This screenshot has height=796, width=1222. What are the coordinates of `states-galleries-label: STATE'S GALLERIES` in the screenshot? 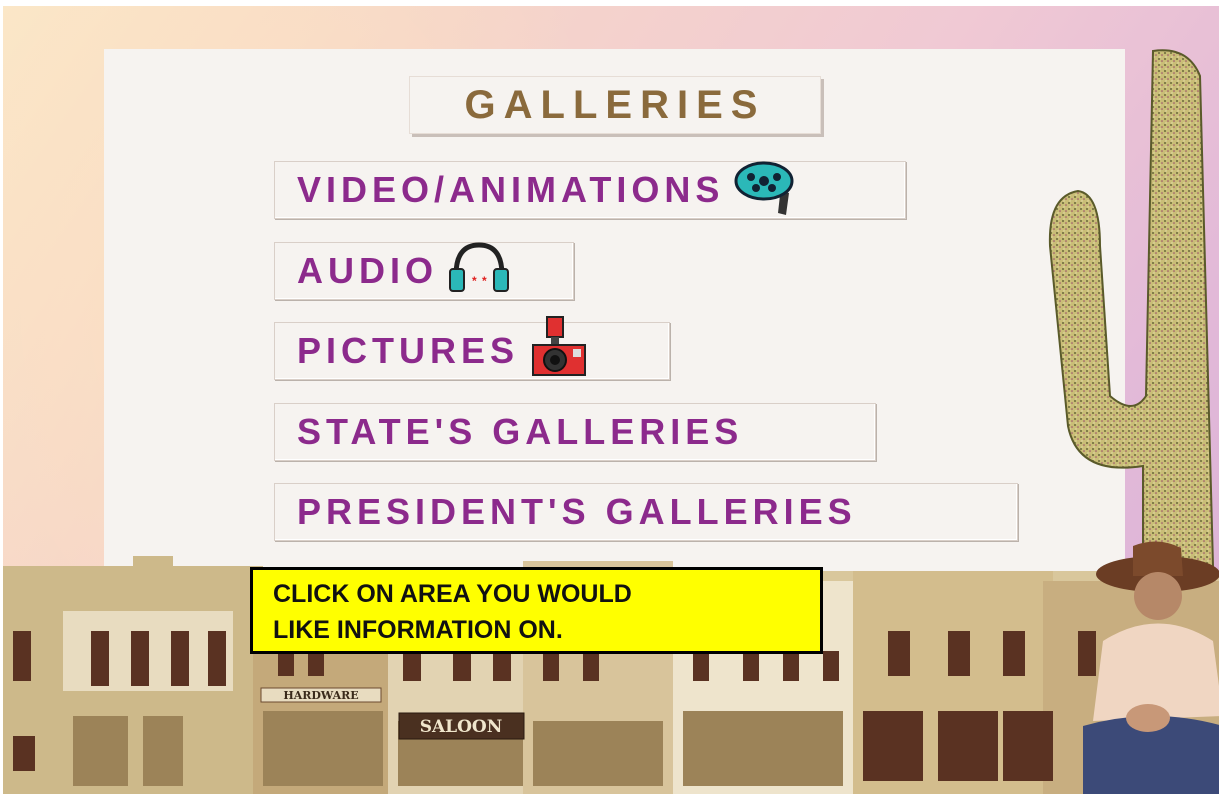 It's located at (520, 431).